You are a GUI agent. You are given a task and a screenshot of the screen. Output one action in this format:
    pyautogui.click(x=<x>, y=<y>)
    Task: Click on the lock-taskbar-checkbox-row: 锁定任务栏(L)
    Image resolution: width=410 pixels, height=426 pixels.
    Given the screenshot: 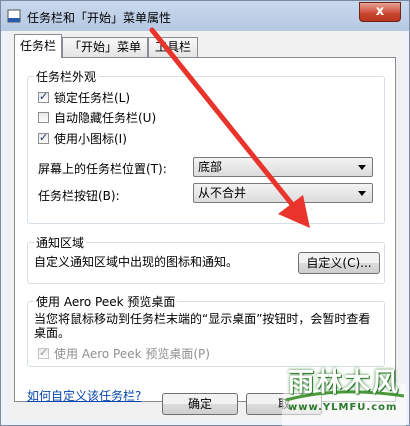 What is the action you would take?
    pyautogui.click(x=84, y=97)
    